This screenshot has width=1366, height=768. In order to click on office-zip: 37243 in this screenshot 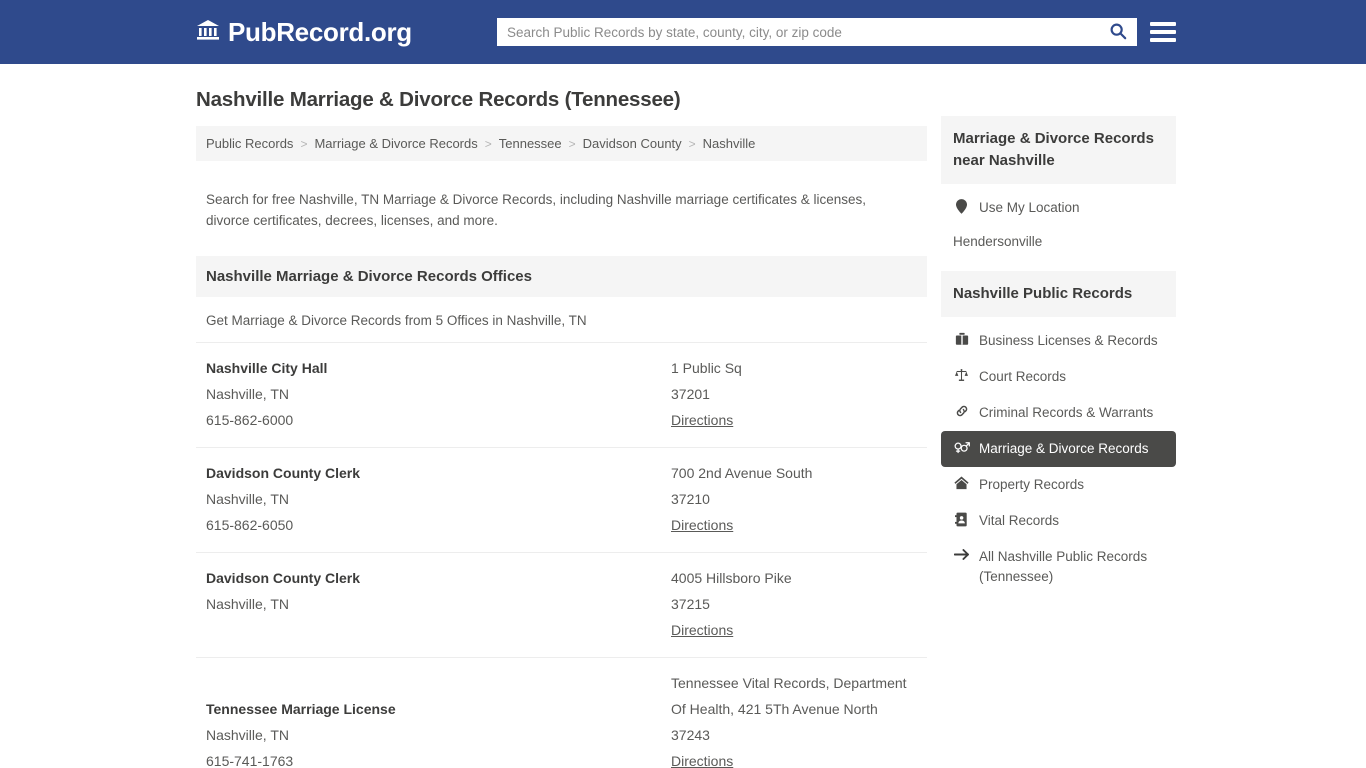, I will do `click(690, 735)`.